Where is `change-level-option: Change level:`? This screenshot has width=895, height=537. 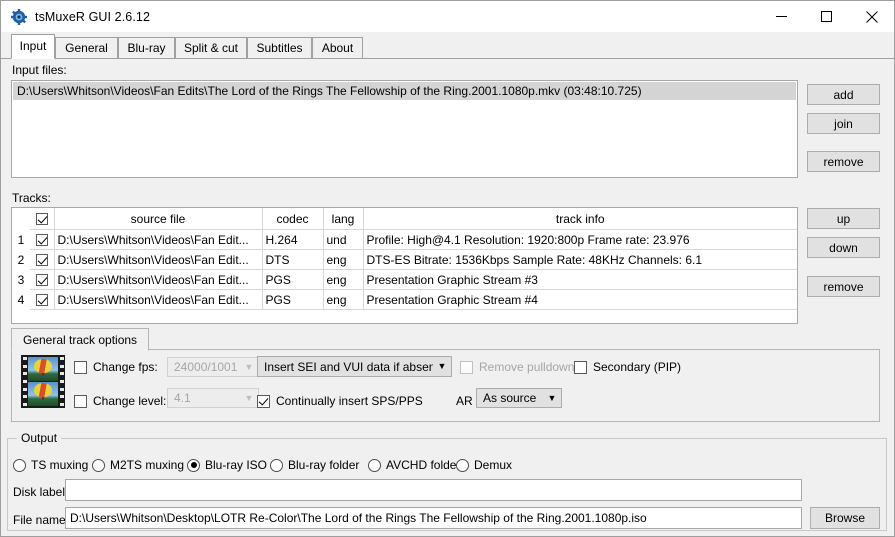
change-level-option: Change level: is located at coordinates (120, 401).